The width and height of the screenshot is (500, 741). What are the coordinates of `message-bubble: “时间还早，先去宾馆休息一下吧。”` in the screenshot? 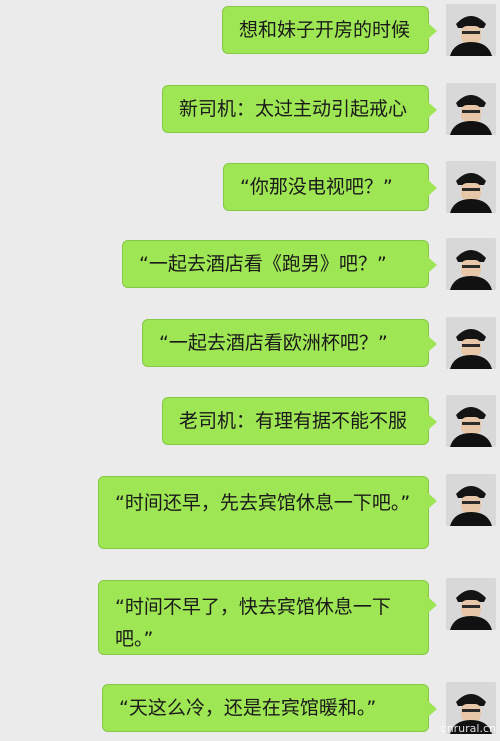 It's located at (267, 512).